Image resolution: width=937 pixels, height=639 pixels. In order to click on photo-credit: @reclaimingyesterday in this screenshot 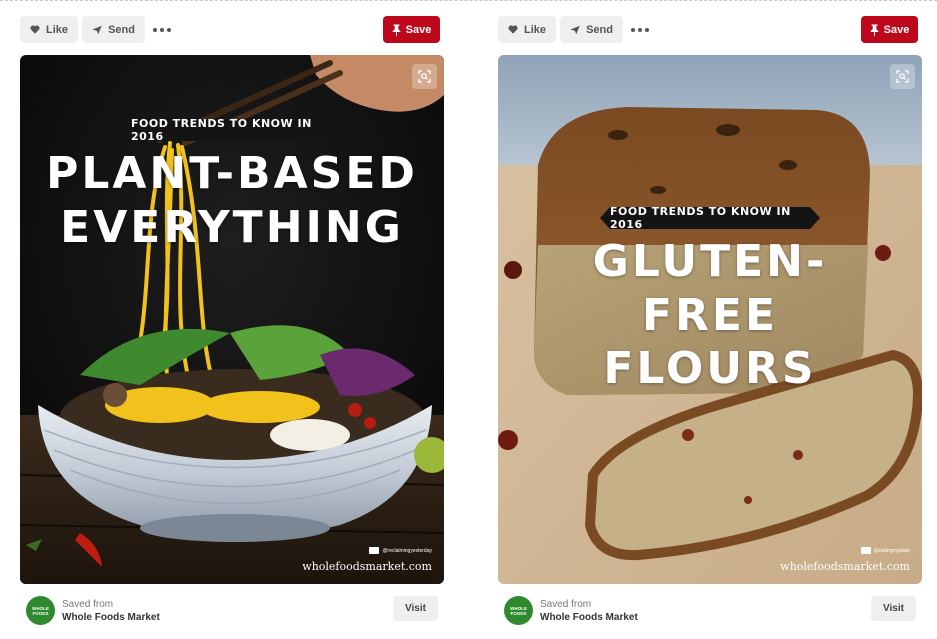, I will do `click(400, 550)`.